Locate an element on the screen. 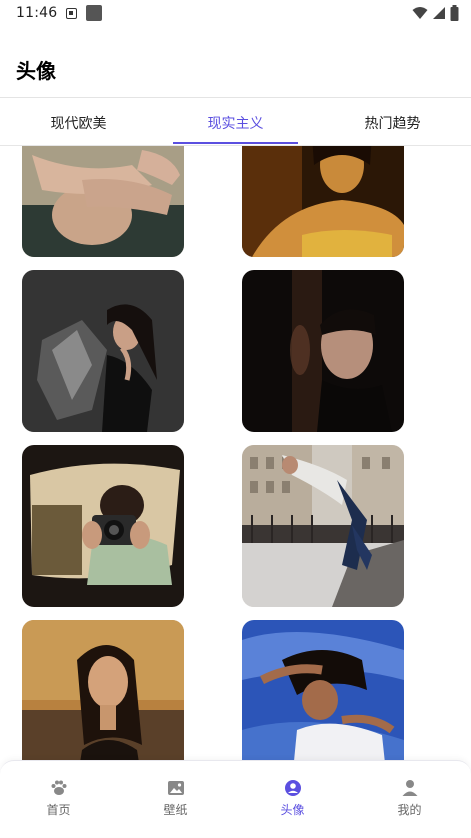 This screenshot has width=471, height=838. bottom-navigation: 首页 壁纸 头像 我的 is located at coordinates (235, 798).